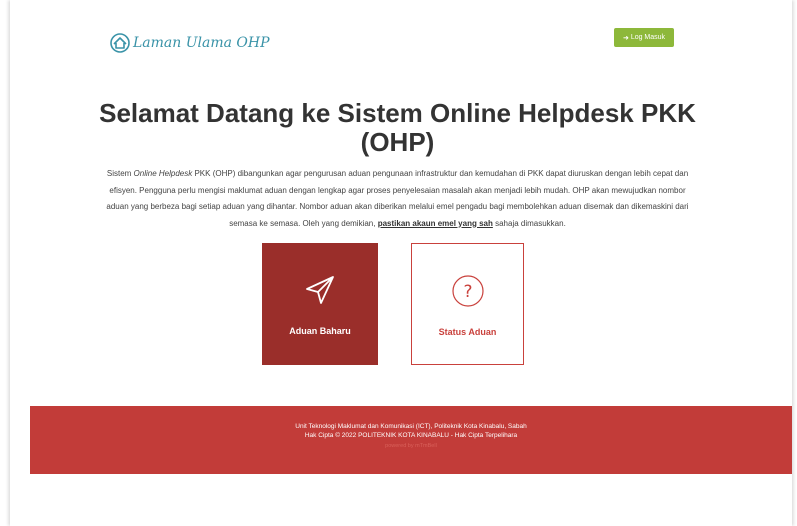  What do you see at coordinates (120, 173) in the screenshot?
I see `desc-text-1: Sistem` at bounding box center [120, 173].